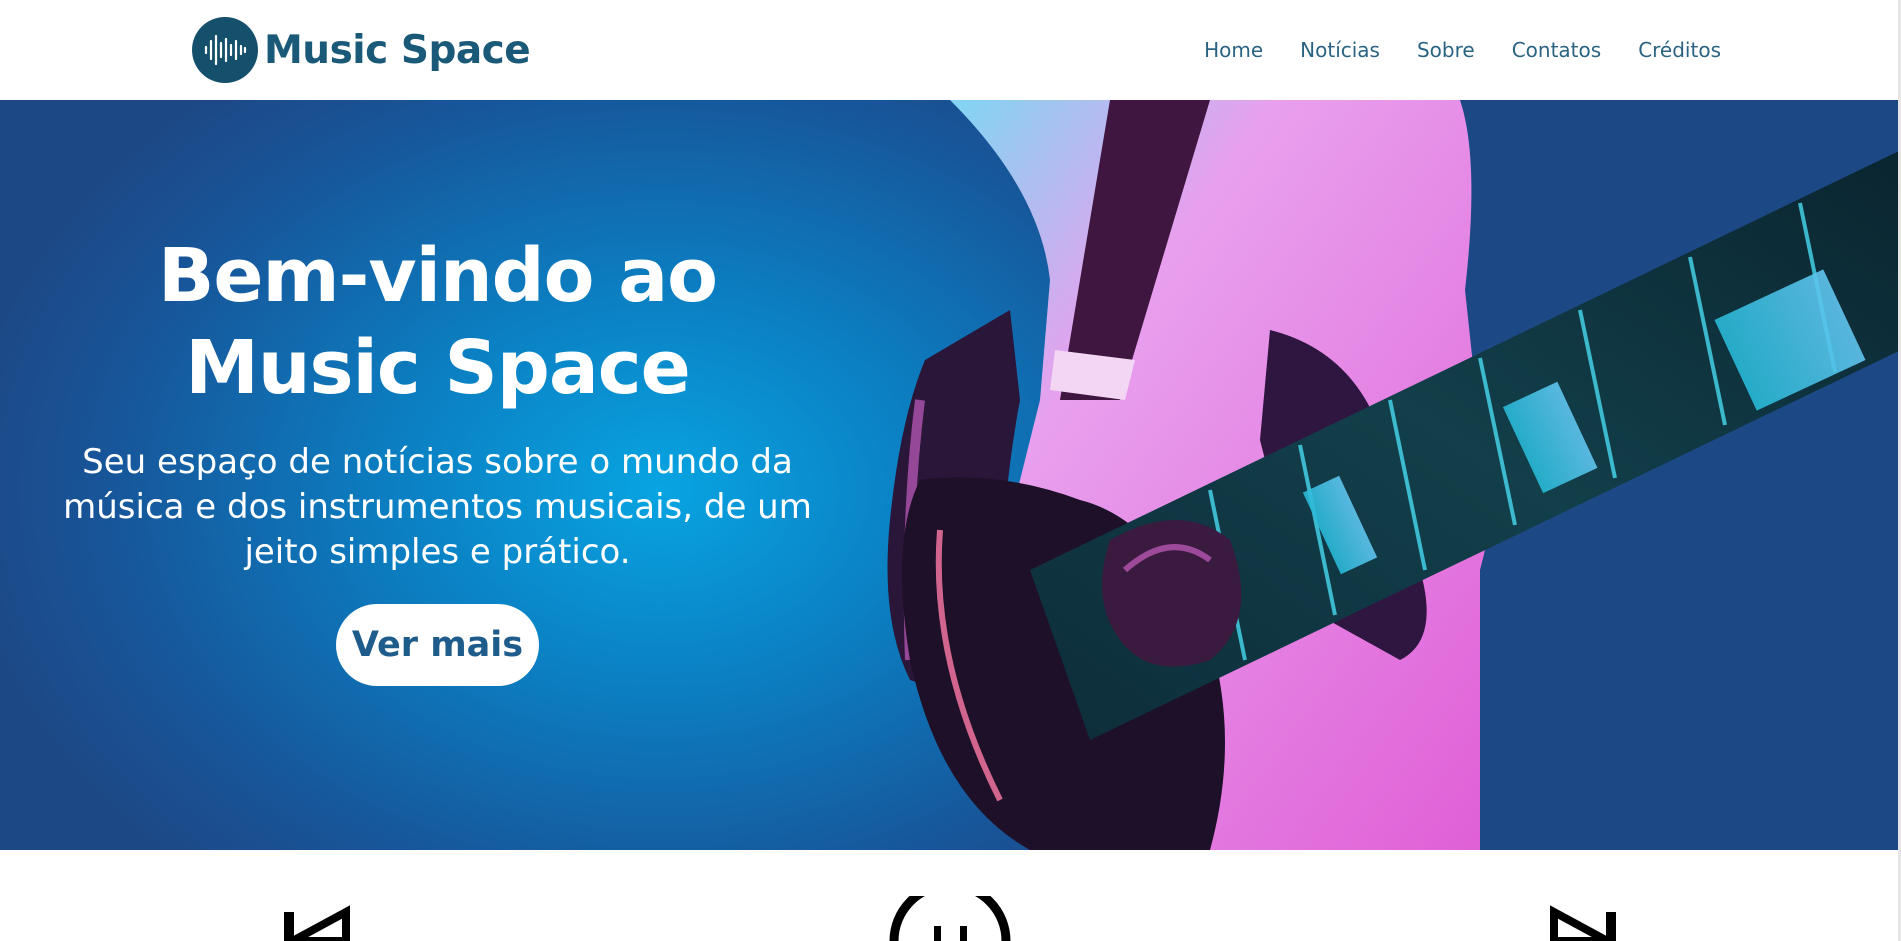 This screenshot has width=1901, height=941. What do you see at coordinates (438, 368) in the screenshot?
I see `hero-title-line2: Music Space` at bounding box center [438, 368].